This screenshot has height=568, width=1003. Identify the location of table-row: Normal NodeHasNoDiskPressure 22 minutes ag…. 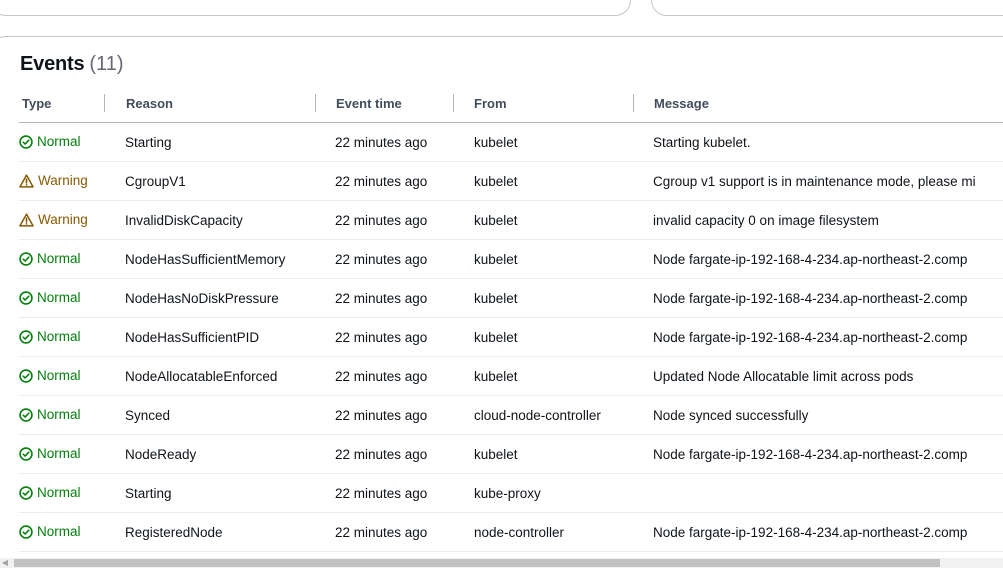
(511, 298).